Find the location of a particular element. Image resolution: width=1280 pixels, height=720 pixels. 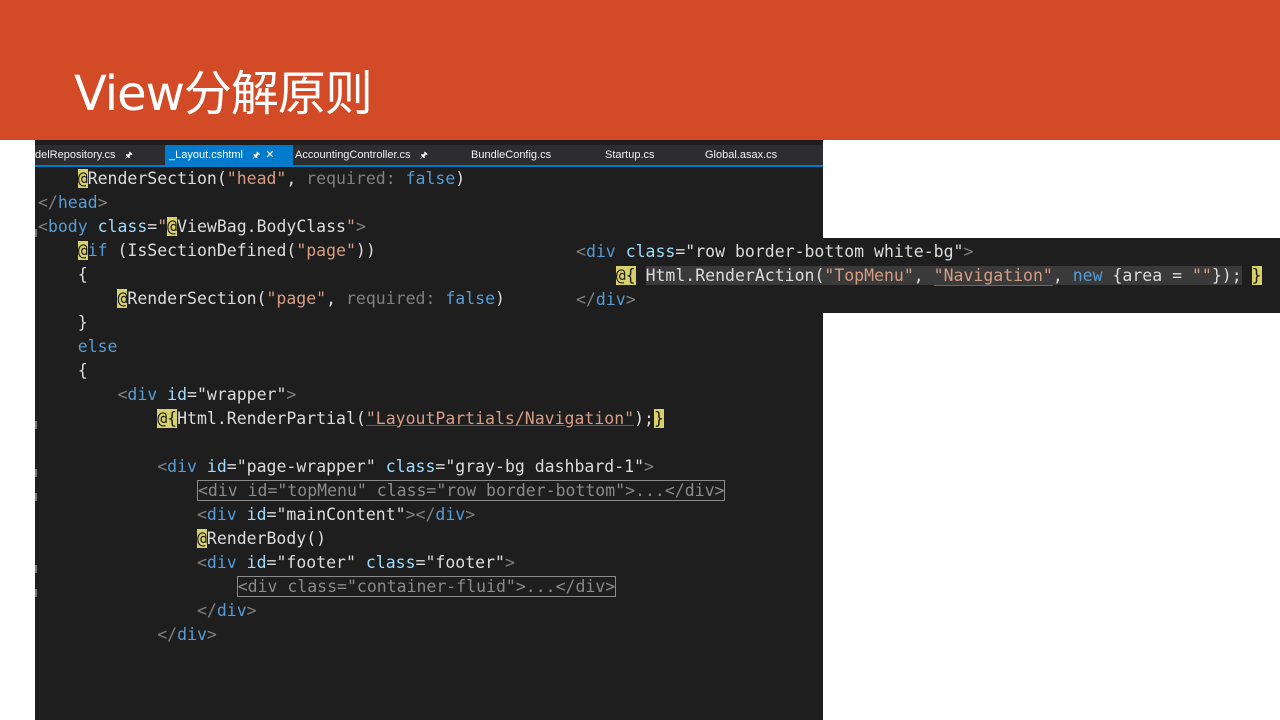

tab-label: delRepository.cs is located at coordinates (75, 155).